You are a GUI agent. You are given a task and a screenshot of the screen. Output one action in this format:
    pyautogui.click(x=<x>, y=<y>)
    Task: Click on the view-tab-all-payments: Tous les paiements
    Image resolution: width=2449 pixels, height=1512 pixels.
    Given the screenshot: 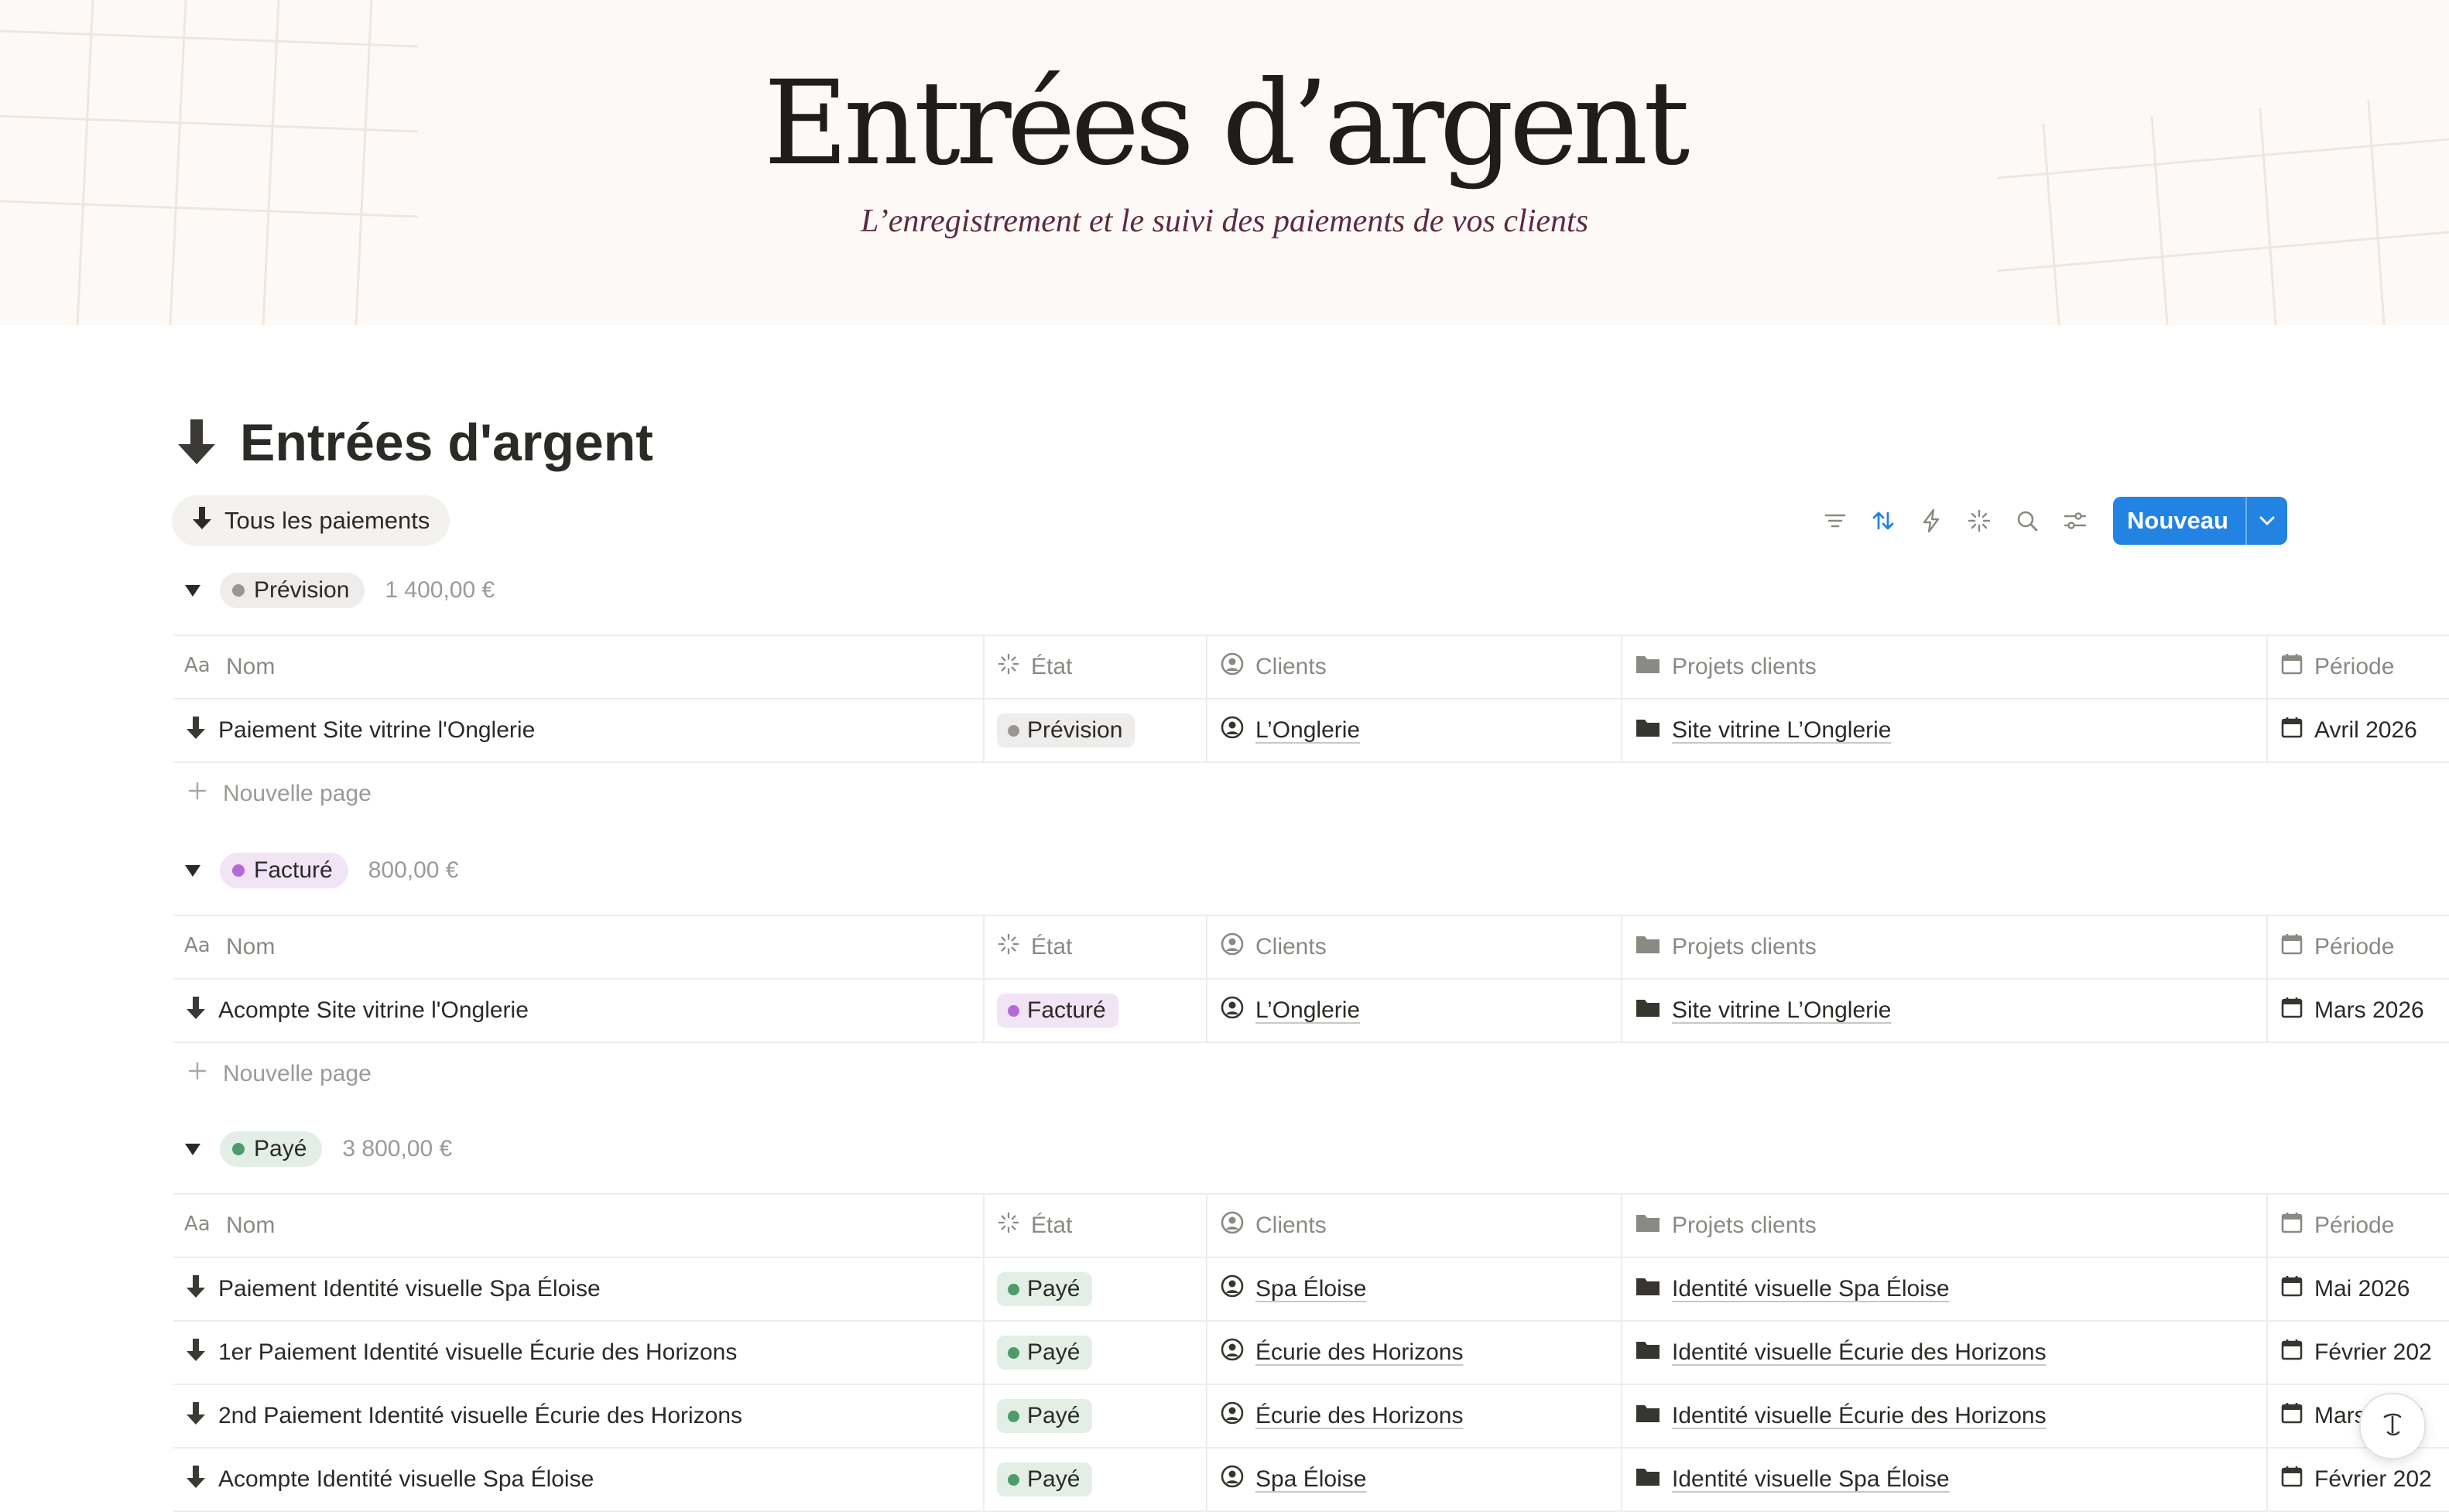 What is the action you would take?
    pyautogui.click(x=311, y=520)
    